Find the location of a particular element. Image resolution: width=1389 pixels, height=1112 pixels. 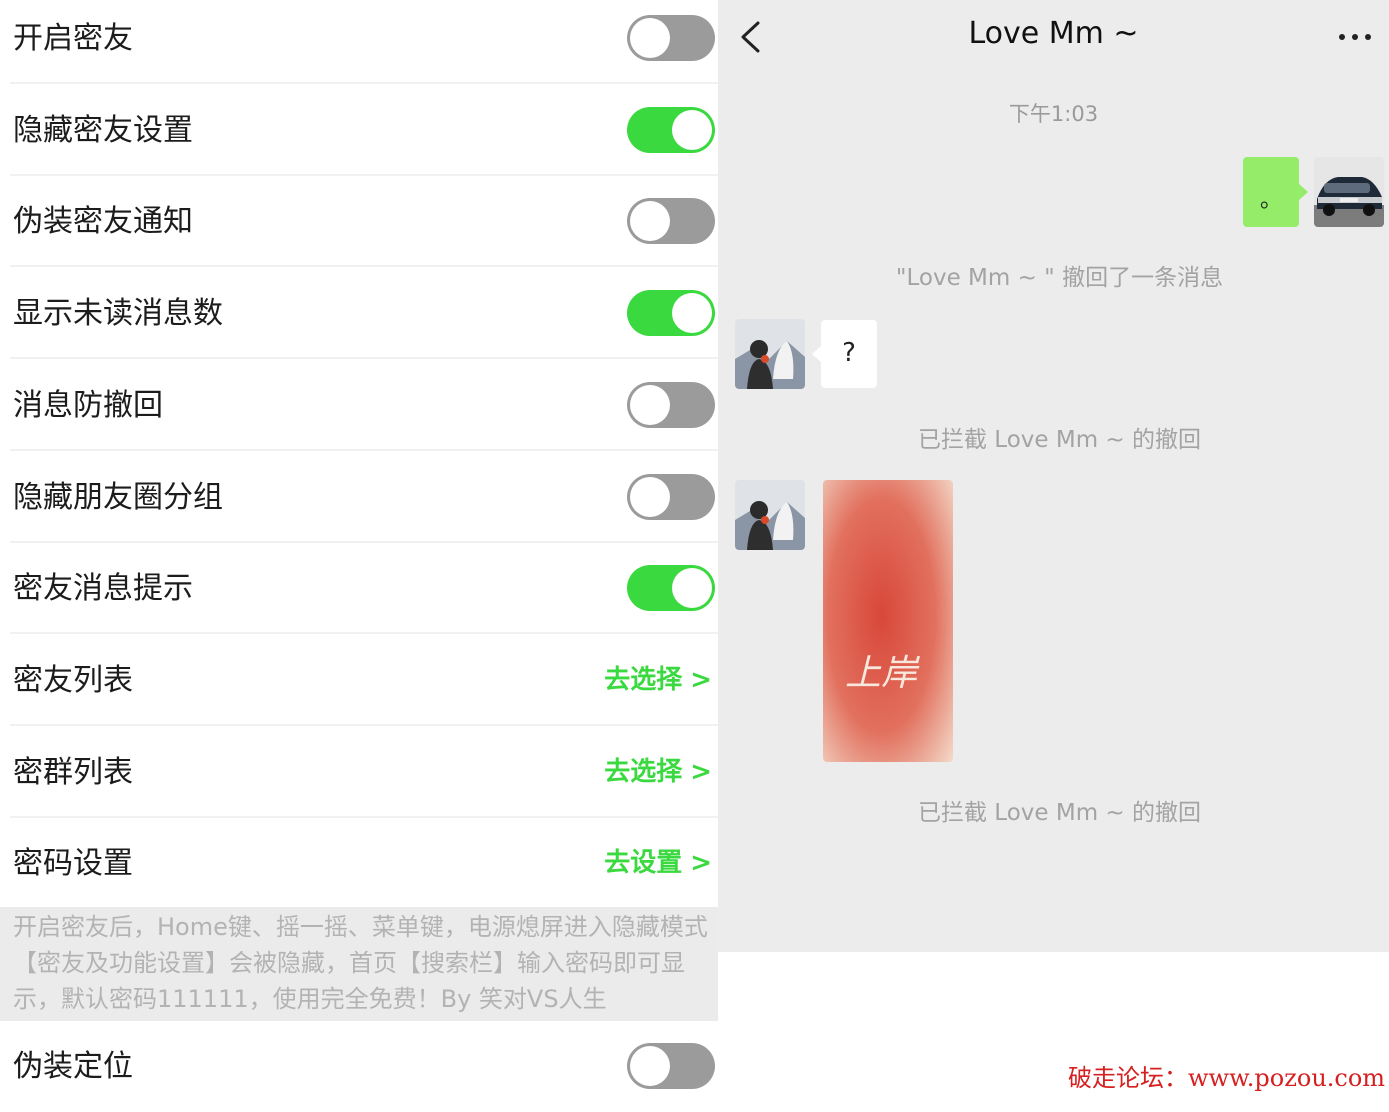

more-dots-icon is located at coordinates (1355, 37).